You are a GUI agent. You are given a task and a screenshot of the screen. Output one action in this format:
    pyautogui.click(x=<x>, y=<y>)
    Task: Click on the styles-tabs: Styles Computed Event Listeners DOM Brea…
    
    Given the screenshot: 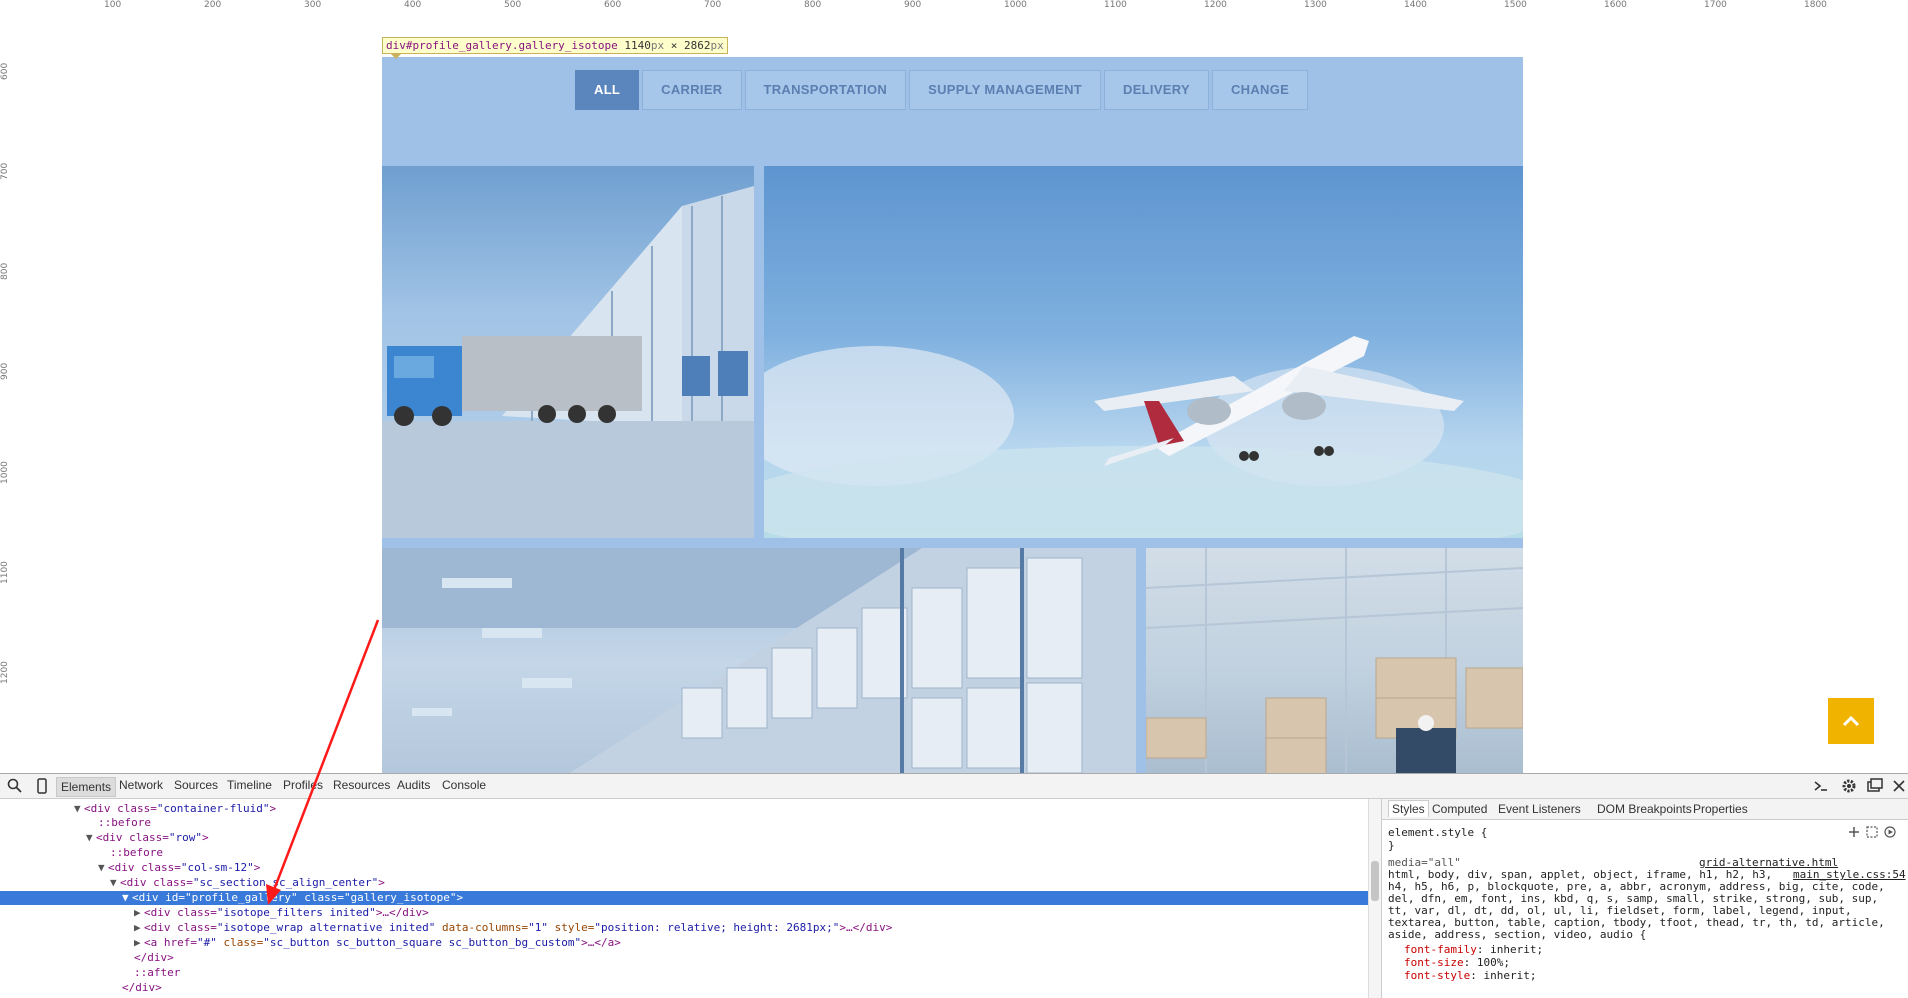 What is the action you would take?
    pyautogui.click(x=1645, y=809)
    